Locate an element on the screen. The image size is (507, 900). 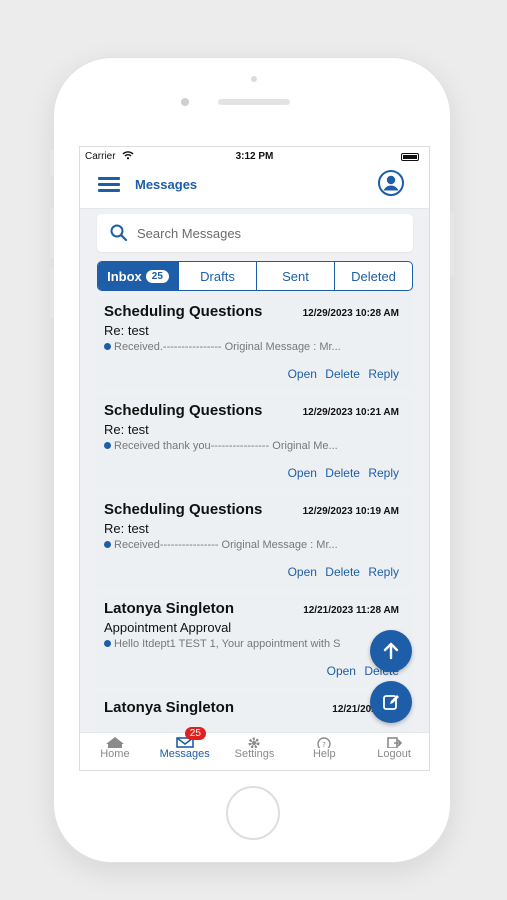
folder-tabs: Inbox 25 Drafts Sent Deleted is located at coordinates (255, 276).